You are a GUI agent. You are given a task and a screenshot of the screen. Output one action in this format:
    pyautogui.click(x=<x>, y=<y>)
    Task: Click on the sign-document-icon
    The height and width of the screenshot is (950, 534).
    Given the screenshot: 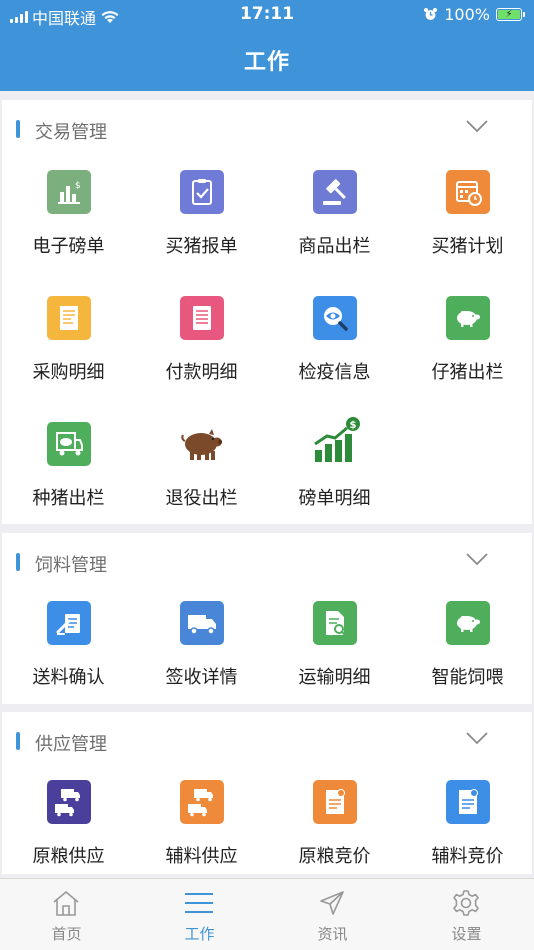 What is the action you would take?
    pyautogui.click(x=69, y=623)
    